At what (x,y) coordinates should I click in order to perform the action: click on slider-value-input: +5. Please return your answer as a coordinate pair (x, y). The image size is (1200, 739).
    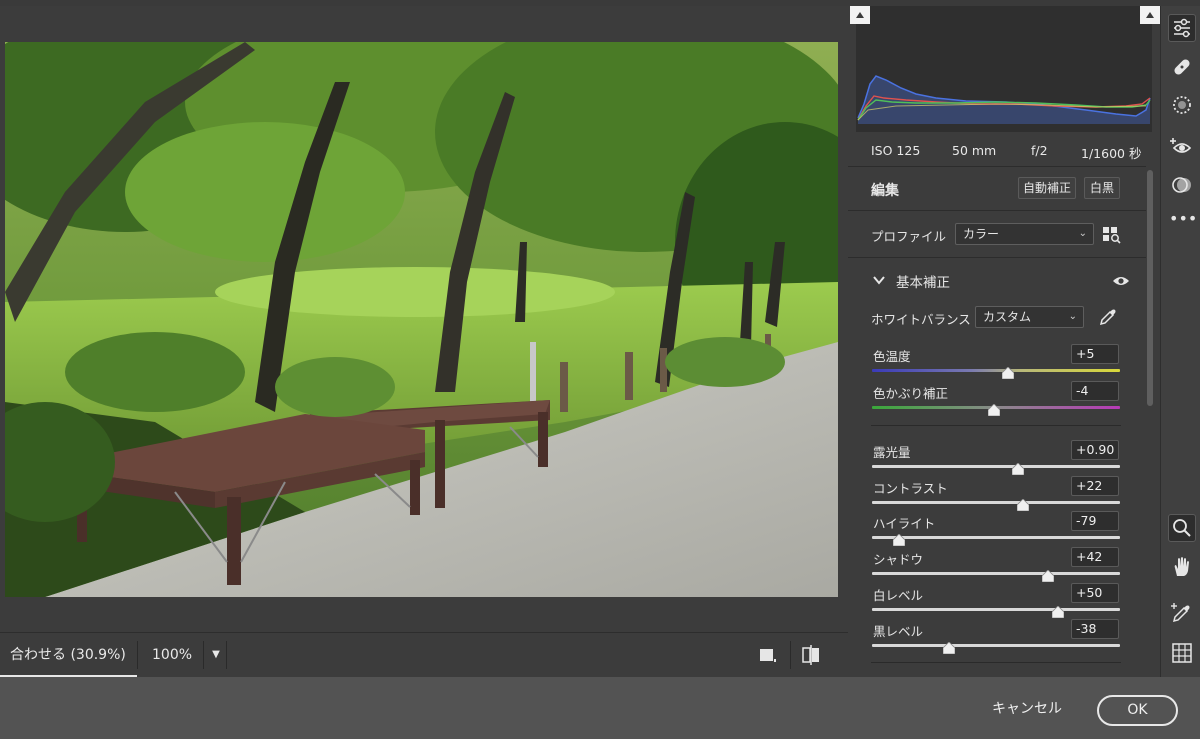
    Looking at the image, I should click on (1095, 354).